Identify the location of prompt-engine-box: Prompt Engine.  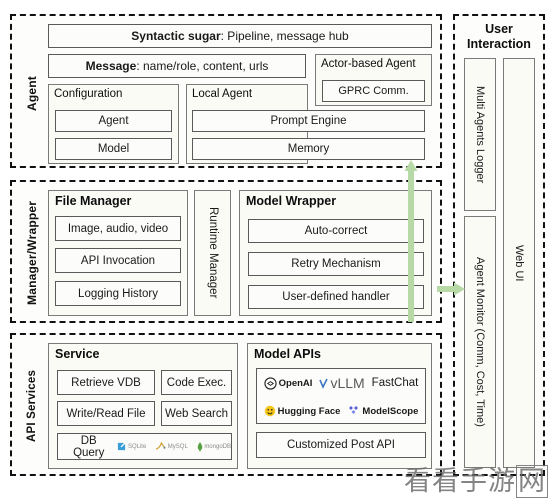
(308, 121).